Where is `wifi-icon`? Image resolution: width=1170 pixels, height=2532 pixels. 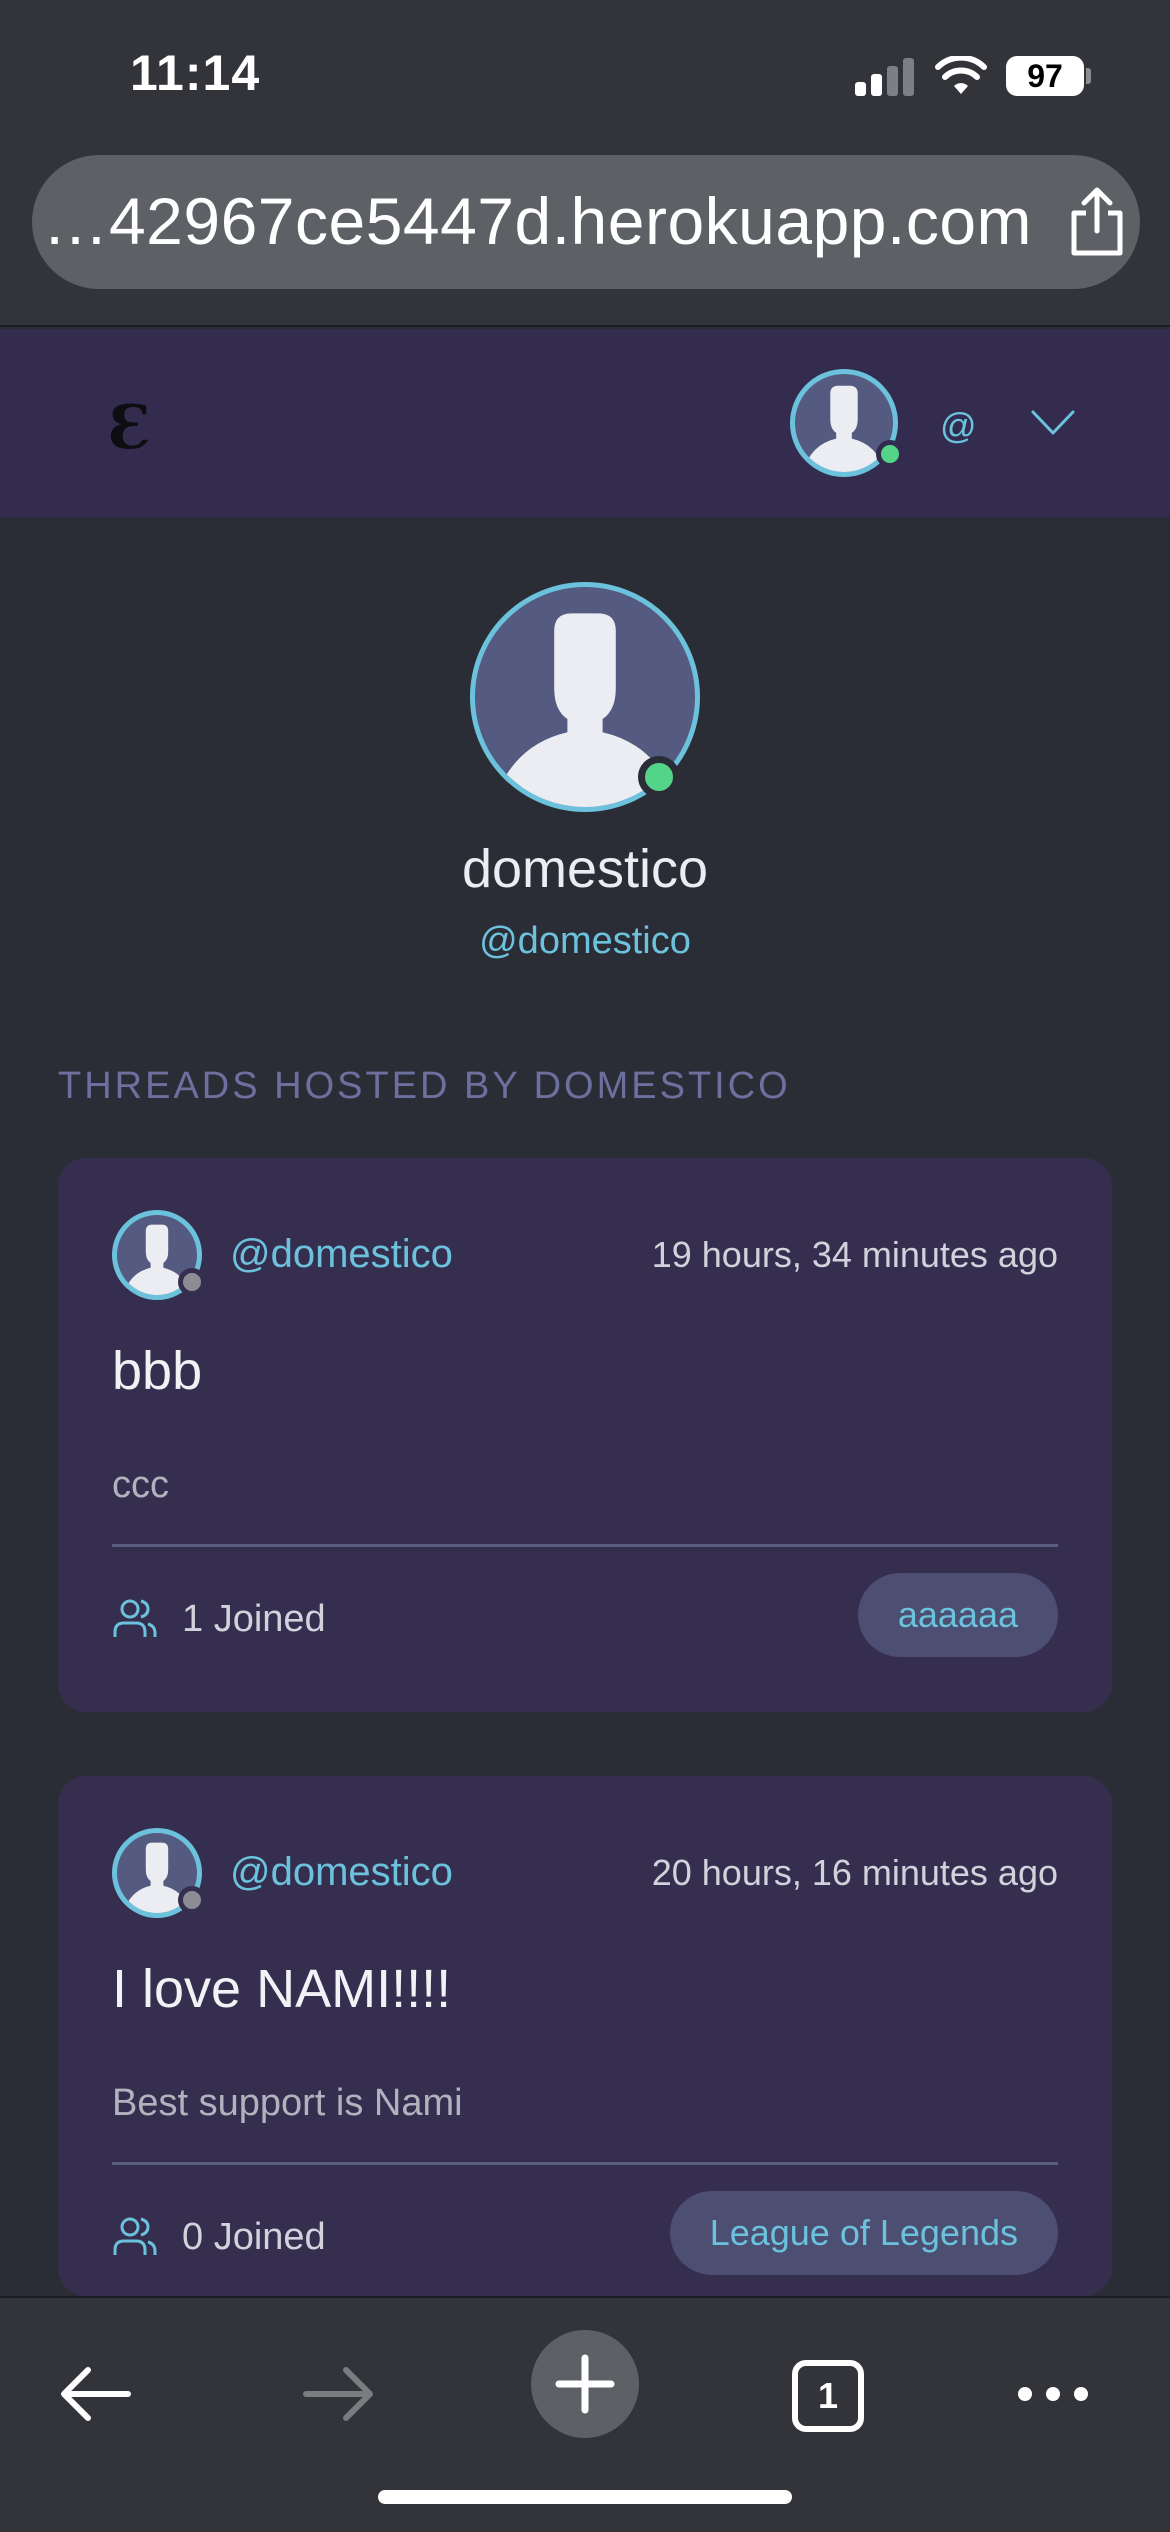
wifi-icon is located at coordinates (961, 75).